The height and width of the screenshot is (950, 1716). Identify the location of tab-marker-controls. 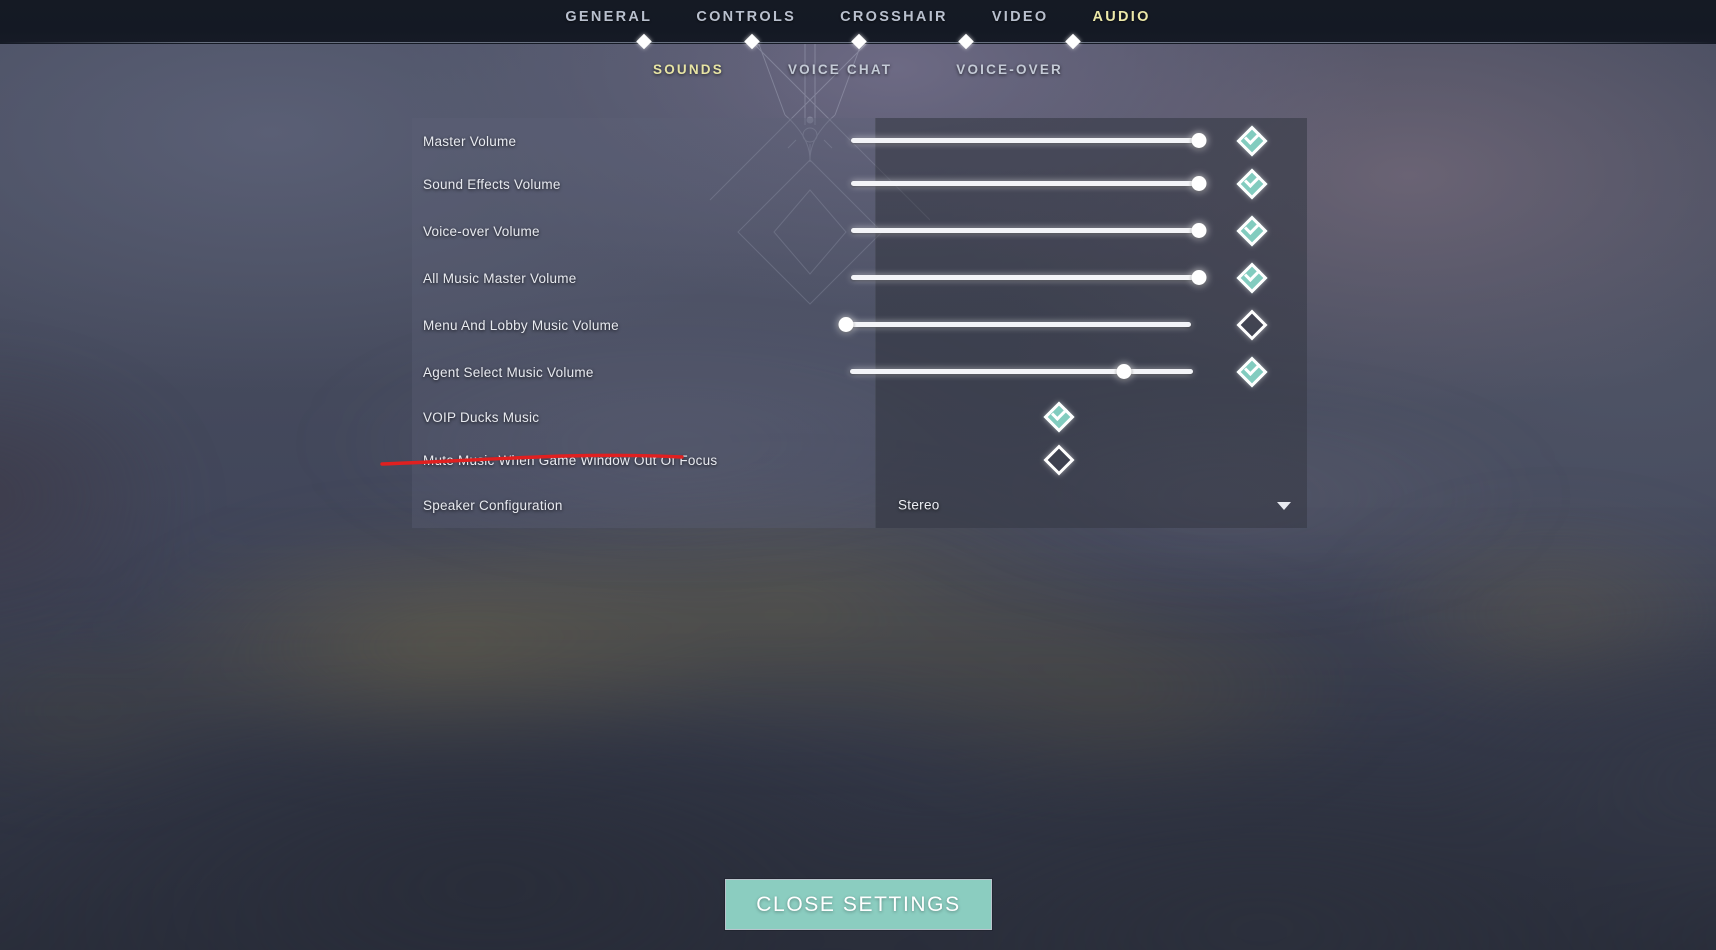
(752, 41).